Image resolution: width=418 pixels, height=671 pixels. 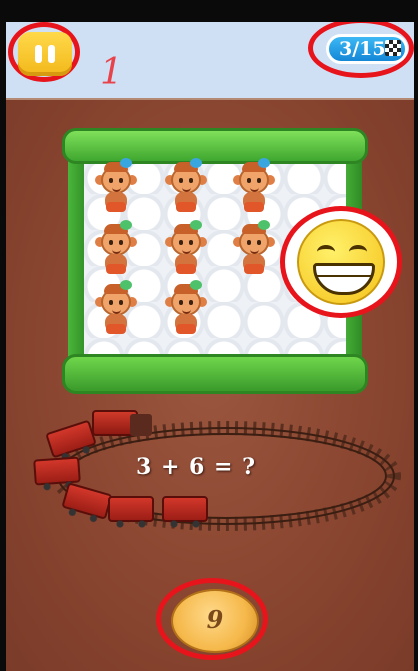 I want to click on progress-counter: 3/15, so click(x=367, y=49).